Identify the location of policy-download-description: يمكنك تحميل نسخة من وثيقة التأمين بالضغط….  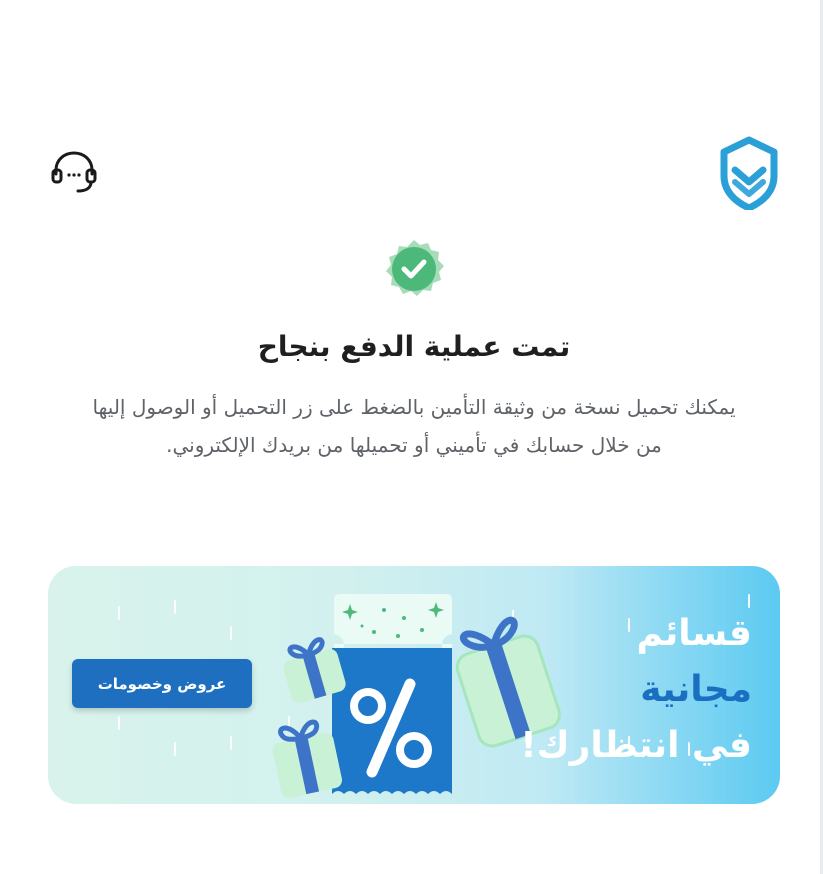
(414, 426).